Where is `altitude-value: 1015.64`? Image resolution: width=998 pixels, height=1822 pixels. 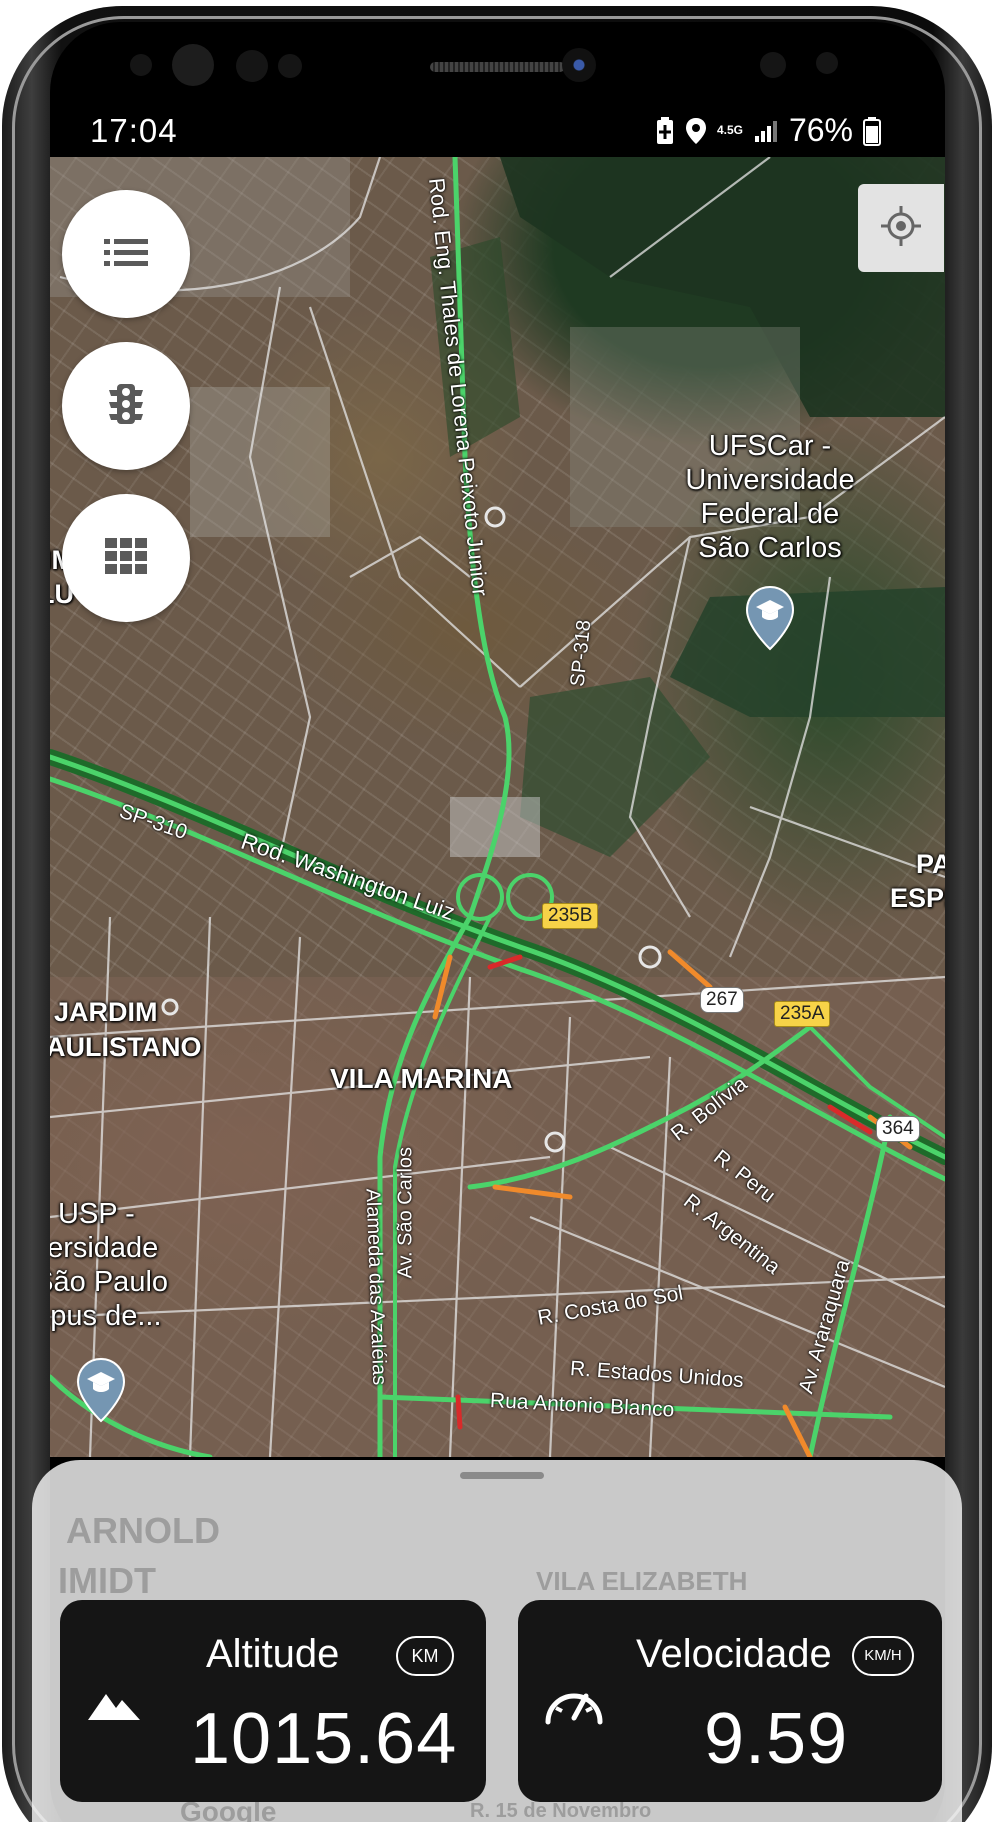
altitude-value: 1015.64 is located at coordinates (324, 1739).